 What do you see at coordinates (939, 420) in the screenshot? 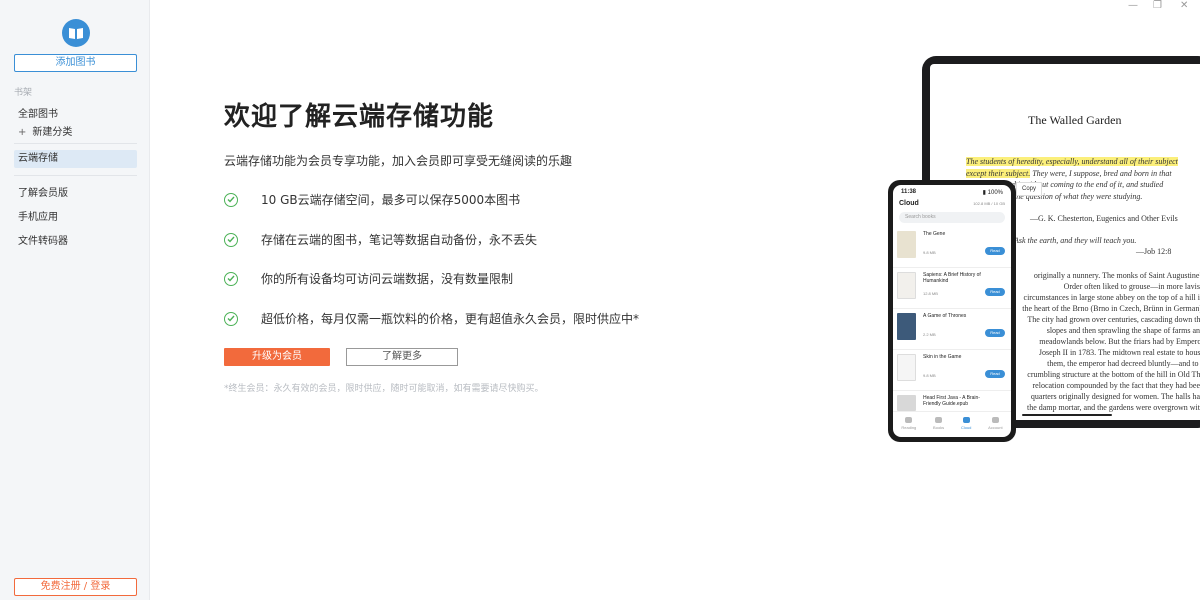
I see `books-icon` at bounding box center [939, 420].